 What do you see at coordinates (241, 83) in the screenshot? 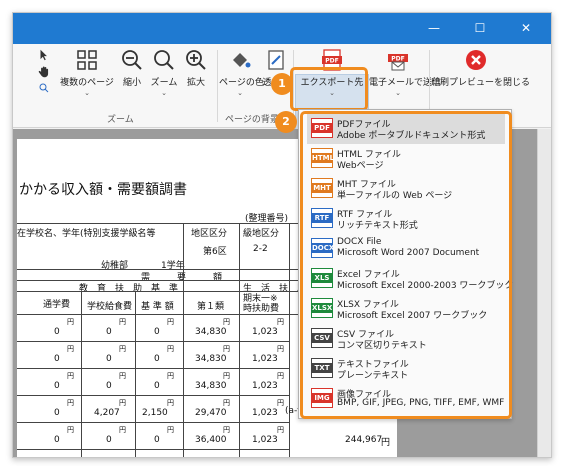
I see `page-color-label: ページの色` at bounding box center [241, 83].